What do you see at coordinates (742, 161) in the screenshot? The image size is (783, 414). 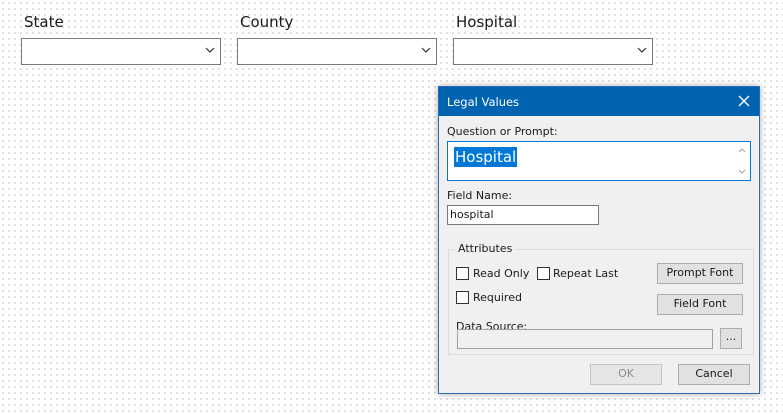 I see `scrollbar` at bounding box center [742, 161].